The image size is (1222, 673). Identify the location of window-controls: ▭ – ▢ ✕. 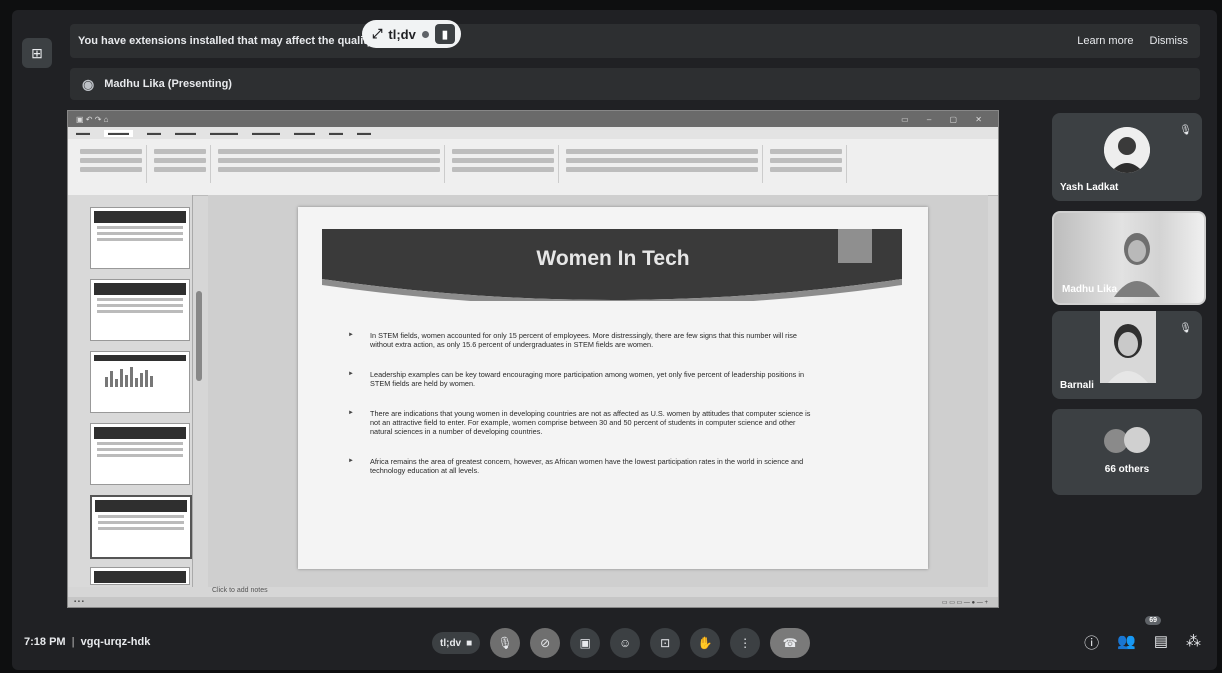
(945, 119).